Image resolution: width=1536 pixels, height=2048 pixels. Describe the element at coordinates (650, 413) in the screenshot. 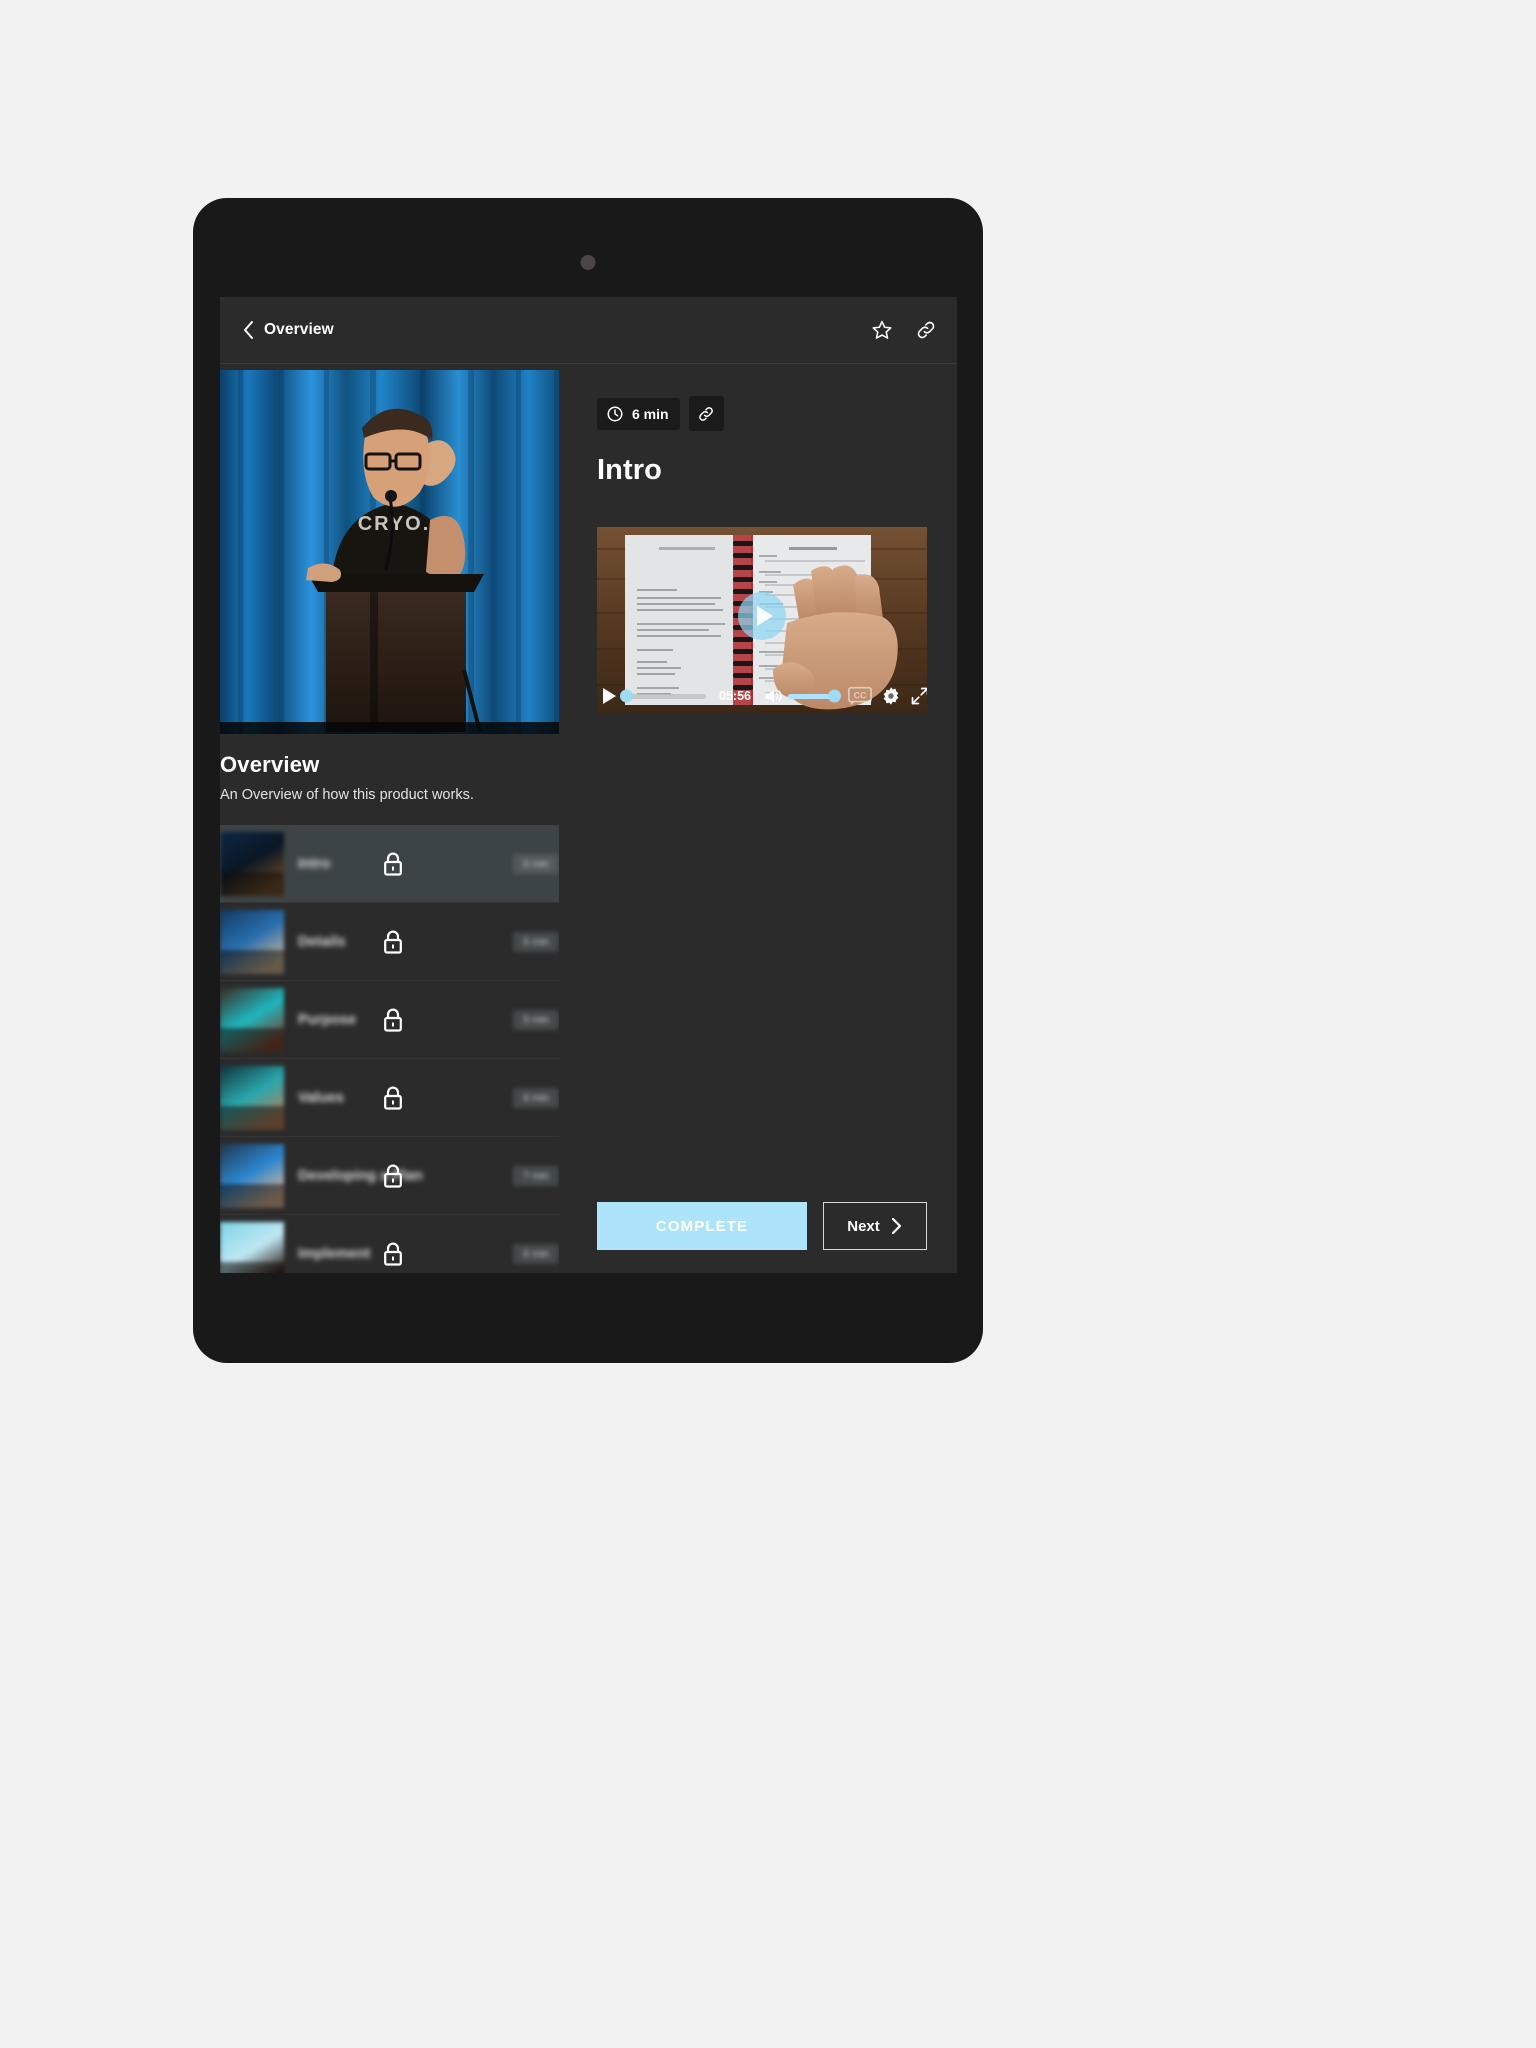

I see `duration-text: 6 min` at that location.